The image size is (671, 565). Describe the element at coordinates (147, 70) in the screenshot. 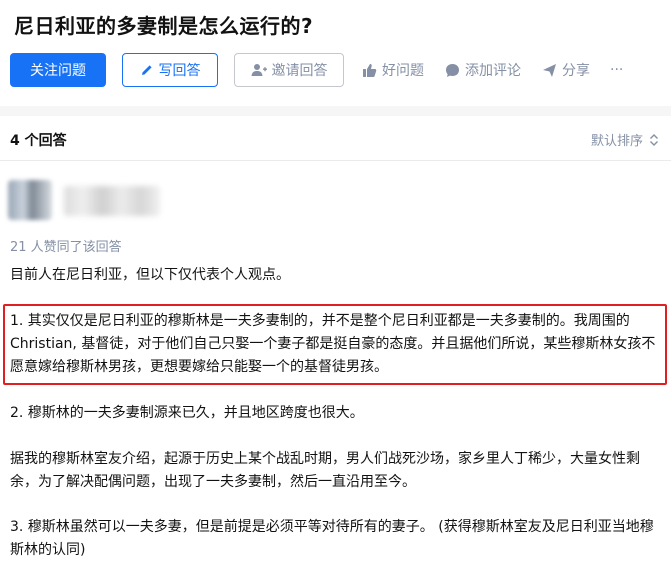

I see `pencil-icon` at that location.